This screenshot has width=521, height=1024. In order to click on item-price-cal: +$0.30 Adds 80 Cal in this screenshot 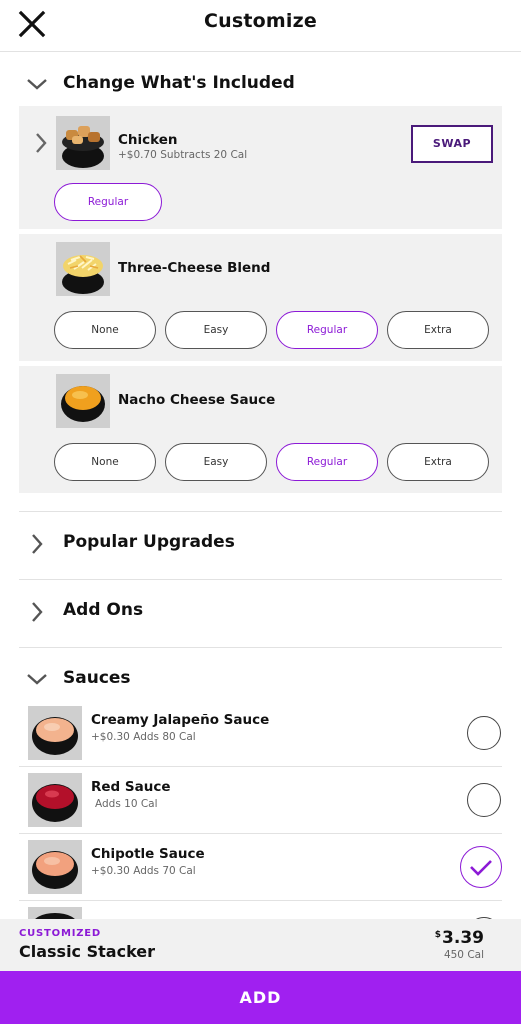, I will do `click(143, 737)`.